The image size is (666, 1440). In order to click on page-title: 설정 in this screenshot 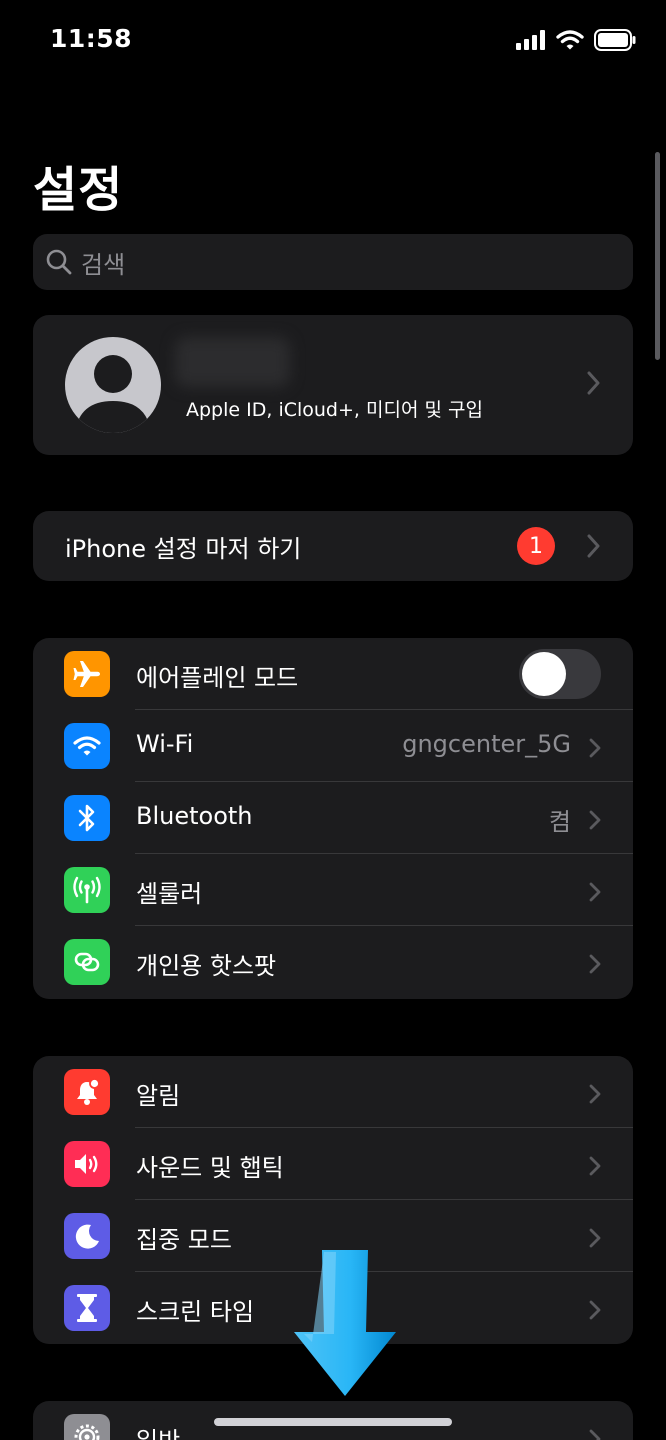, I will do `click(78, 190)`.